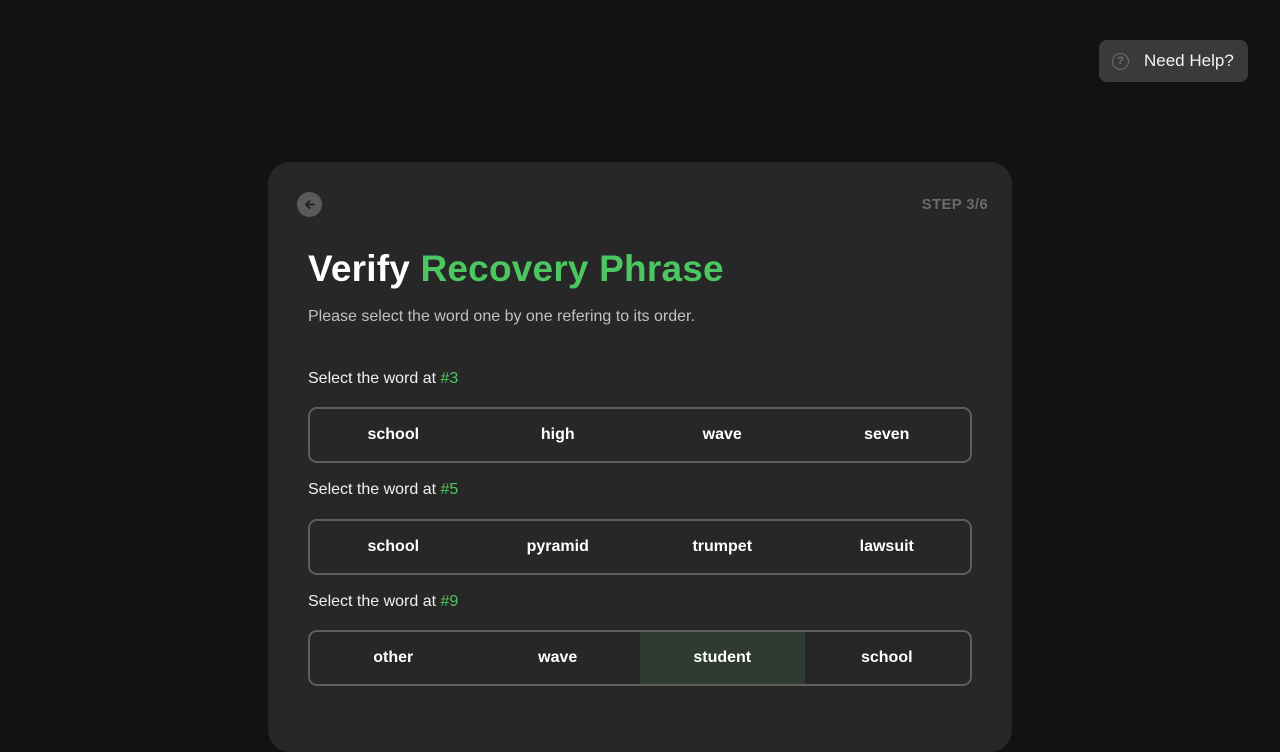 Image resolution: width=1280 pixels, height=752 pixels. Describe the element at coordinates (1120, 61) in the screenshot. I see `question-circle-icon: ?` at that location.